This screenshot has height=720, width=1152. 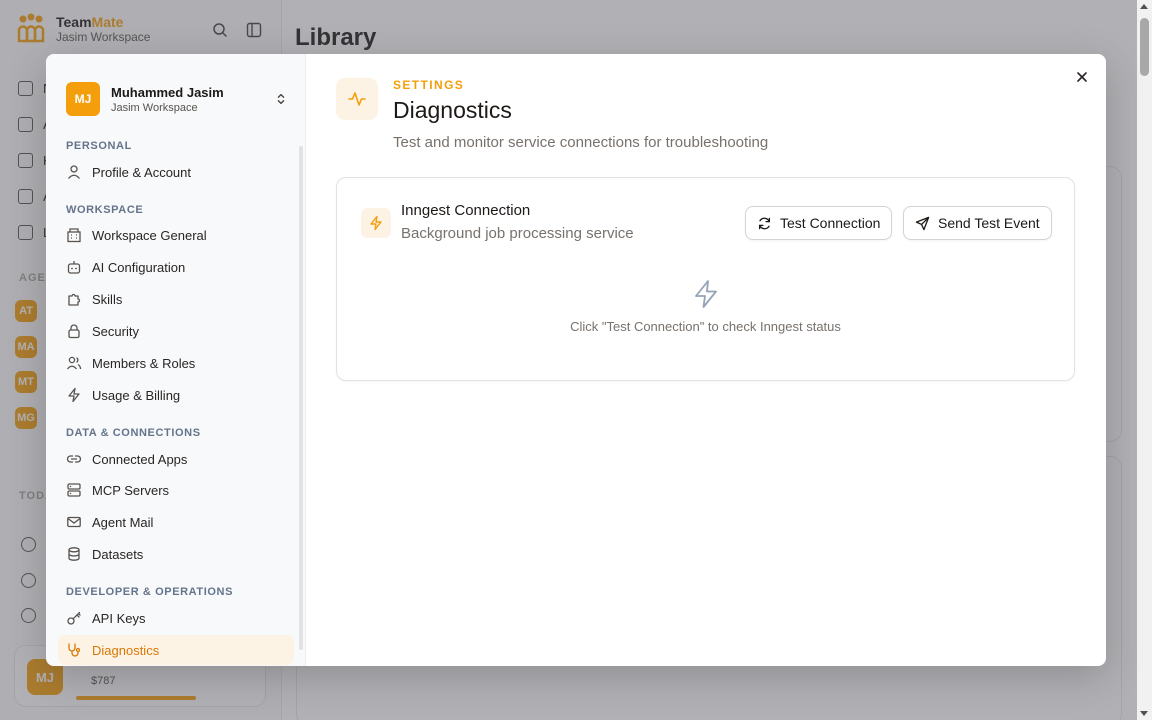 What do you see at coordinates (176, 522) in the screenshot?
I see `nav-agent-mail: Agent Mail` at bounding box center [176, 522].